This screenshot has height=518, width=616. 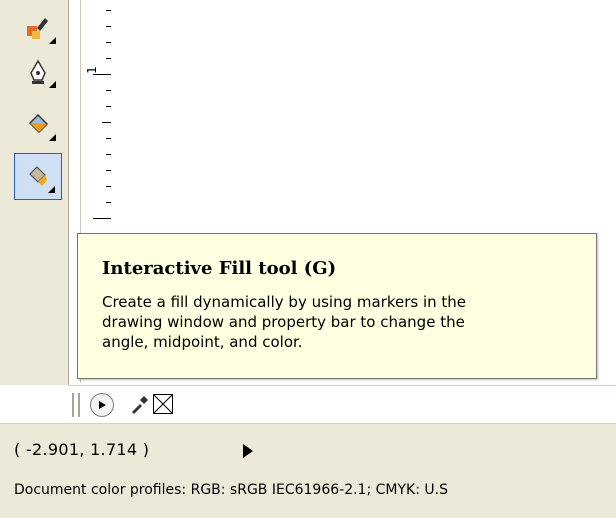 I want to click on toolbox, so click(x=34, y=192).